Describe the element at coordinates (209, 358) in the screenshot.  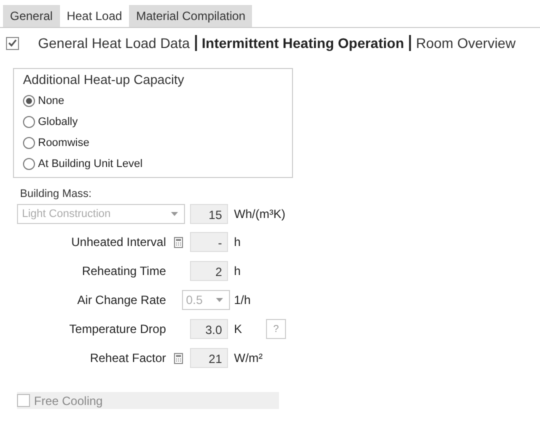
I see `value-field: 21` at that location.